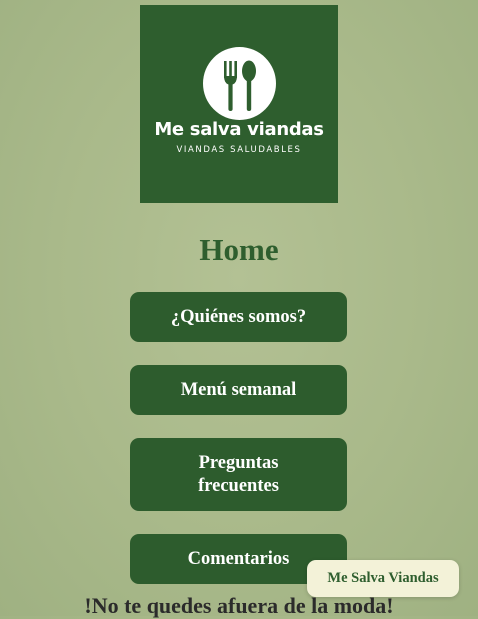 The width and height of the screenshot is (478, 619). Describe the element at coordinates (238, 558) in the screenshot. I see `comentarios-label: Comentarios` at that location.